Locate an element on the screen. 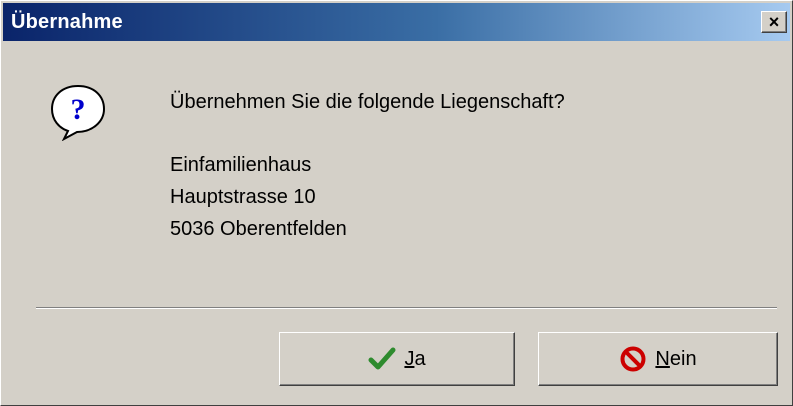 The height and width of the screenshot is (406, 793). separator is located at coordinates (406, 308).